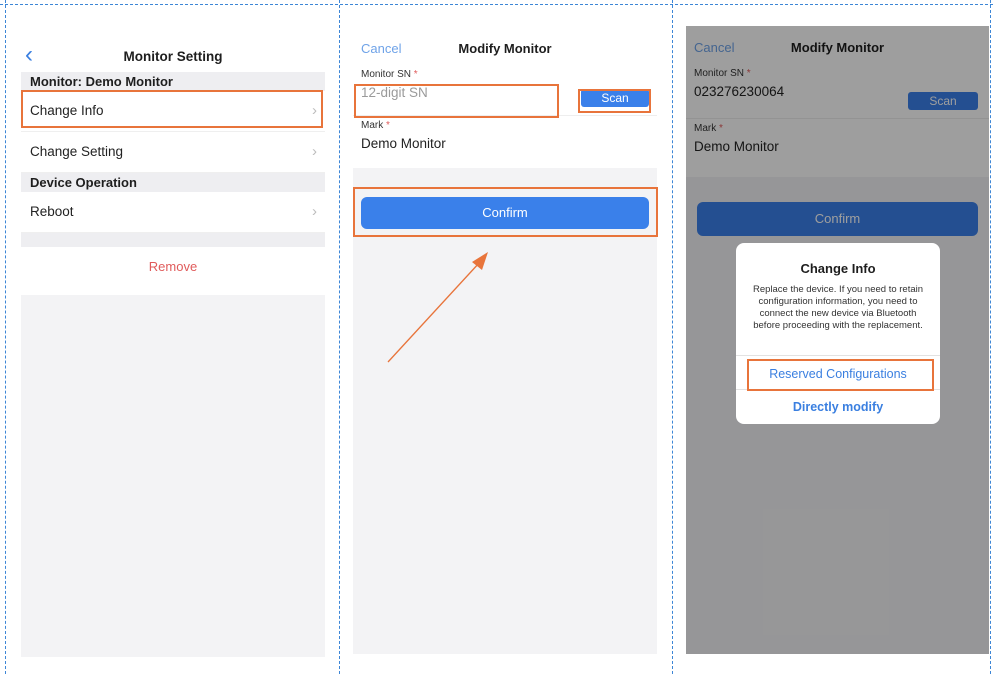 Image resolution: width=993 pixels, height=674 pixels. What do you see at coordinates (386, 74) in the screenshot?
I see `sn-label: Monitor SN` at bounding box center [386, 74].